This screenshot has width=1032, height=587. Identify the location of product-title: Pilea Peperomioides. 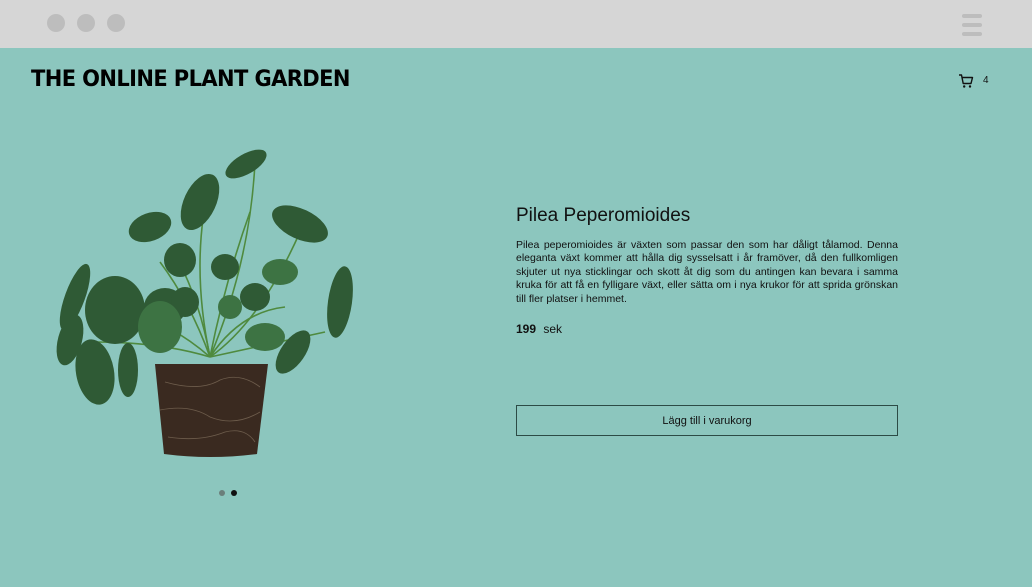
(603, 215).